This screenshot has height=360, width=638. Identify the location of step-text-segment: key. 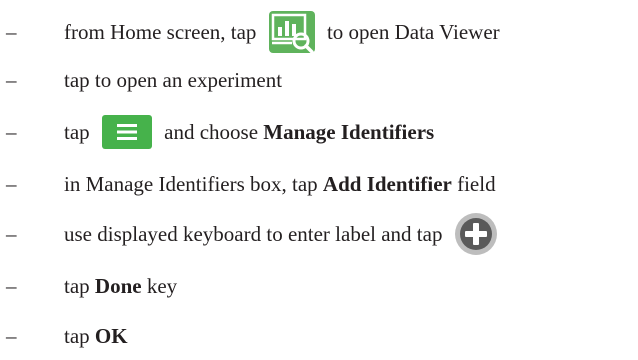
(159, 285).